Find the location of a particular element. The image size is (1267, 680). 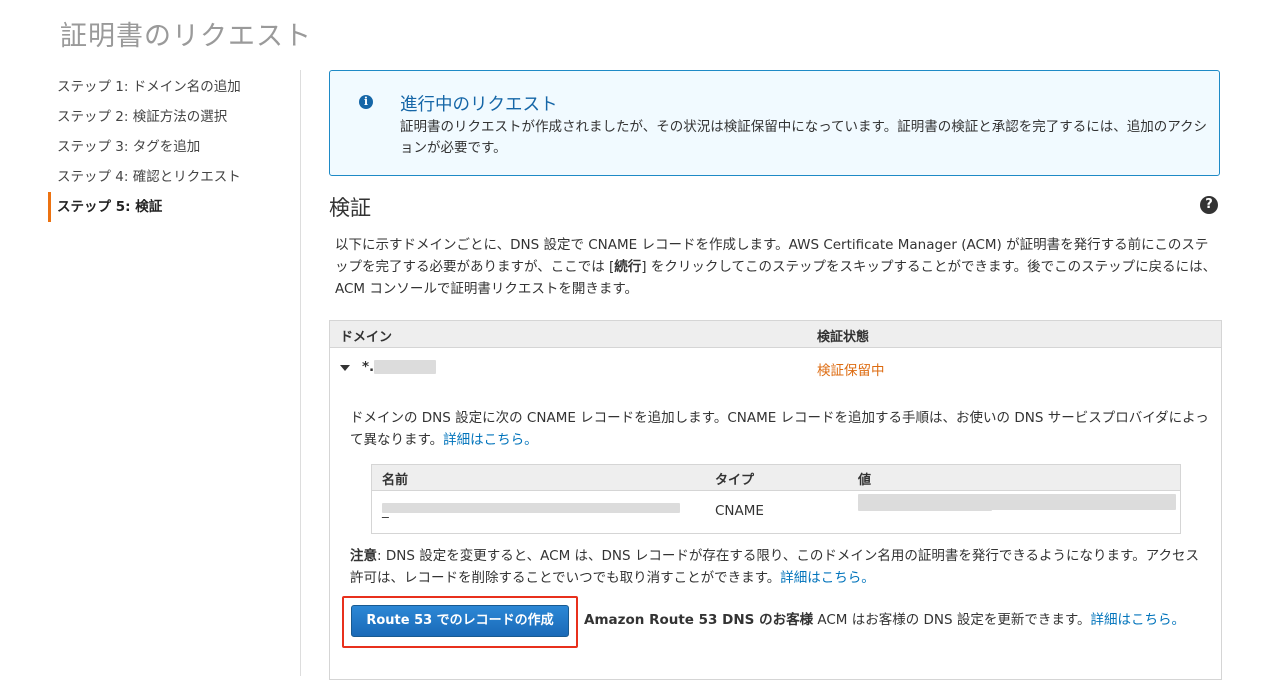

record-type: CNAME is located at coordinates (739, 511).